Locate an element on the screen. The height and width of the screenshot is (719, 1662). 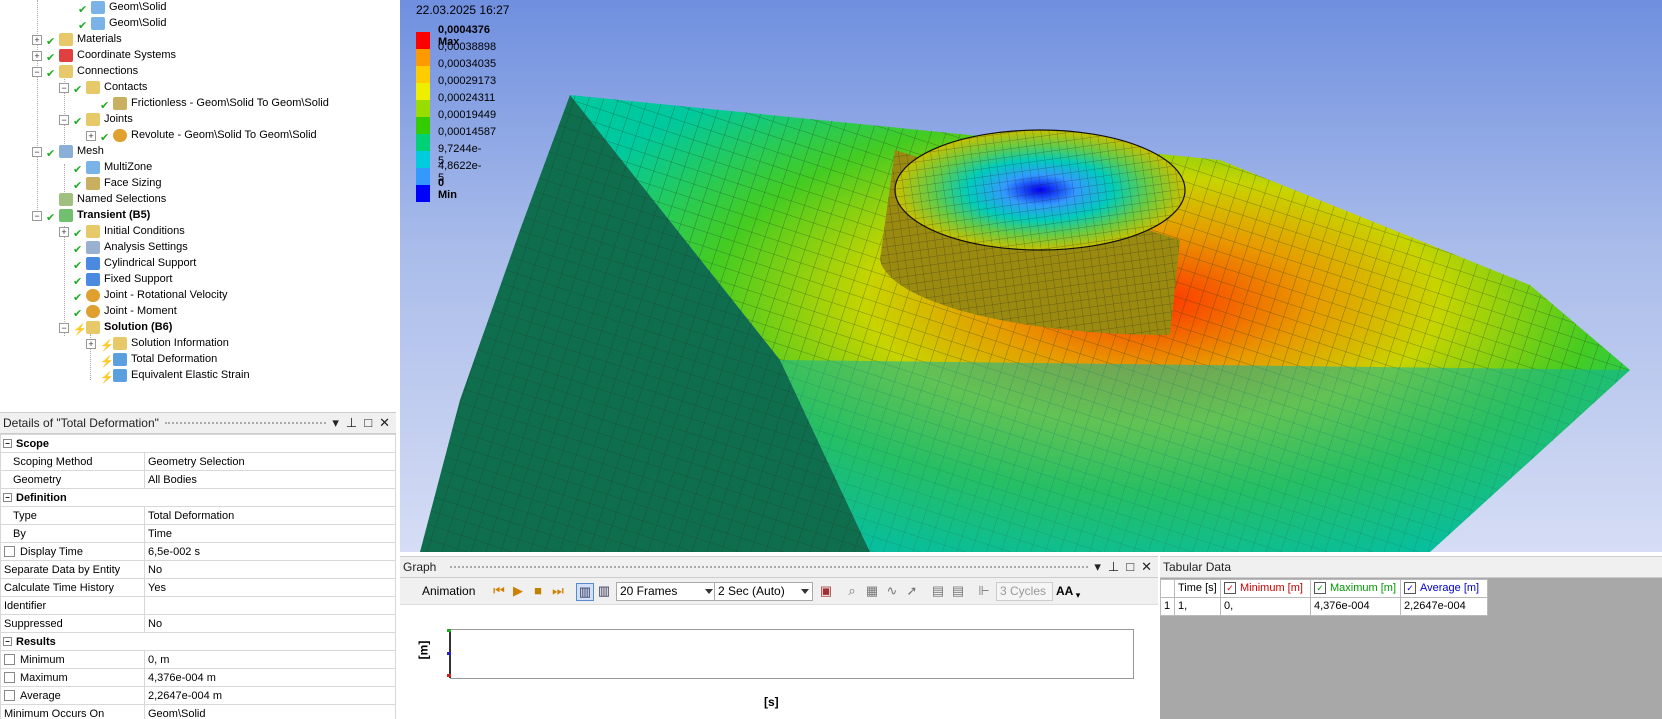
tree-item-initial-conditions: ✔Initial Conditions is located at coordinates (129, 231).